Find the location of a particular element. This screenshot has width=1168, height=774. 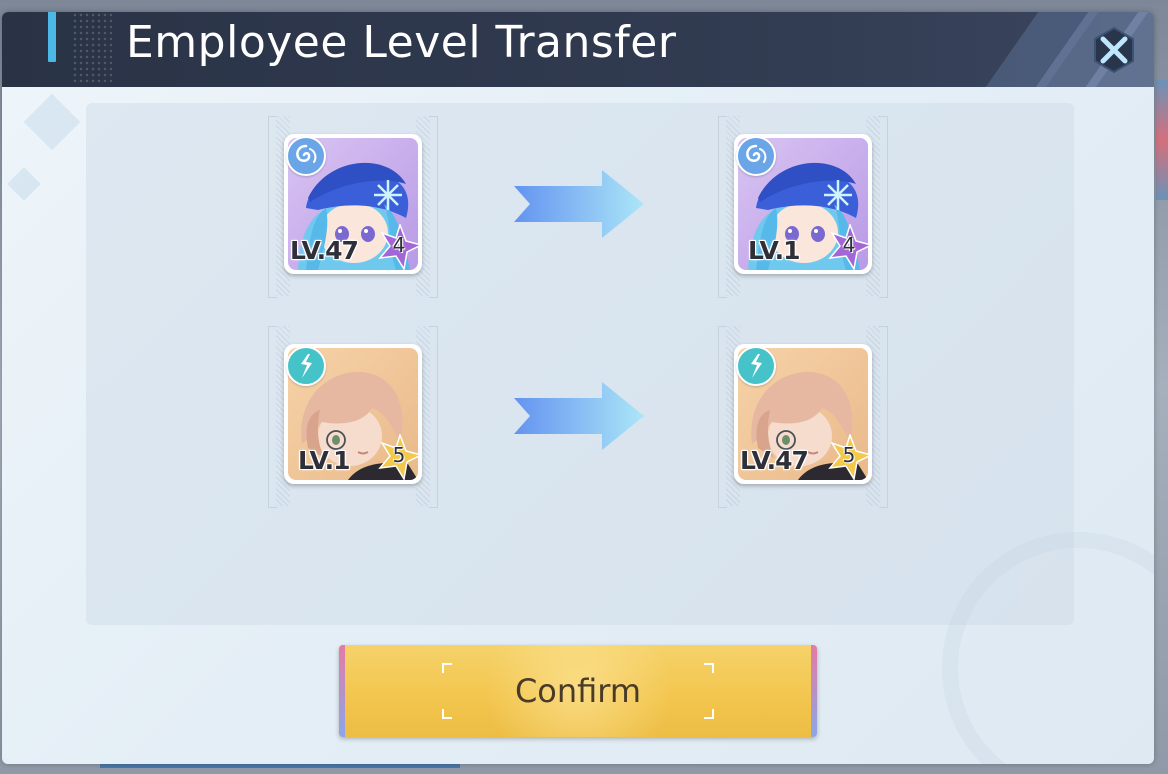

employee-card: LV.47 5 is located at coordinates (804, 414).